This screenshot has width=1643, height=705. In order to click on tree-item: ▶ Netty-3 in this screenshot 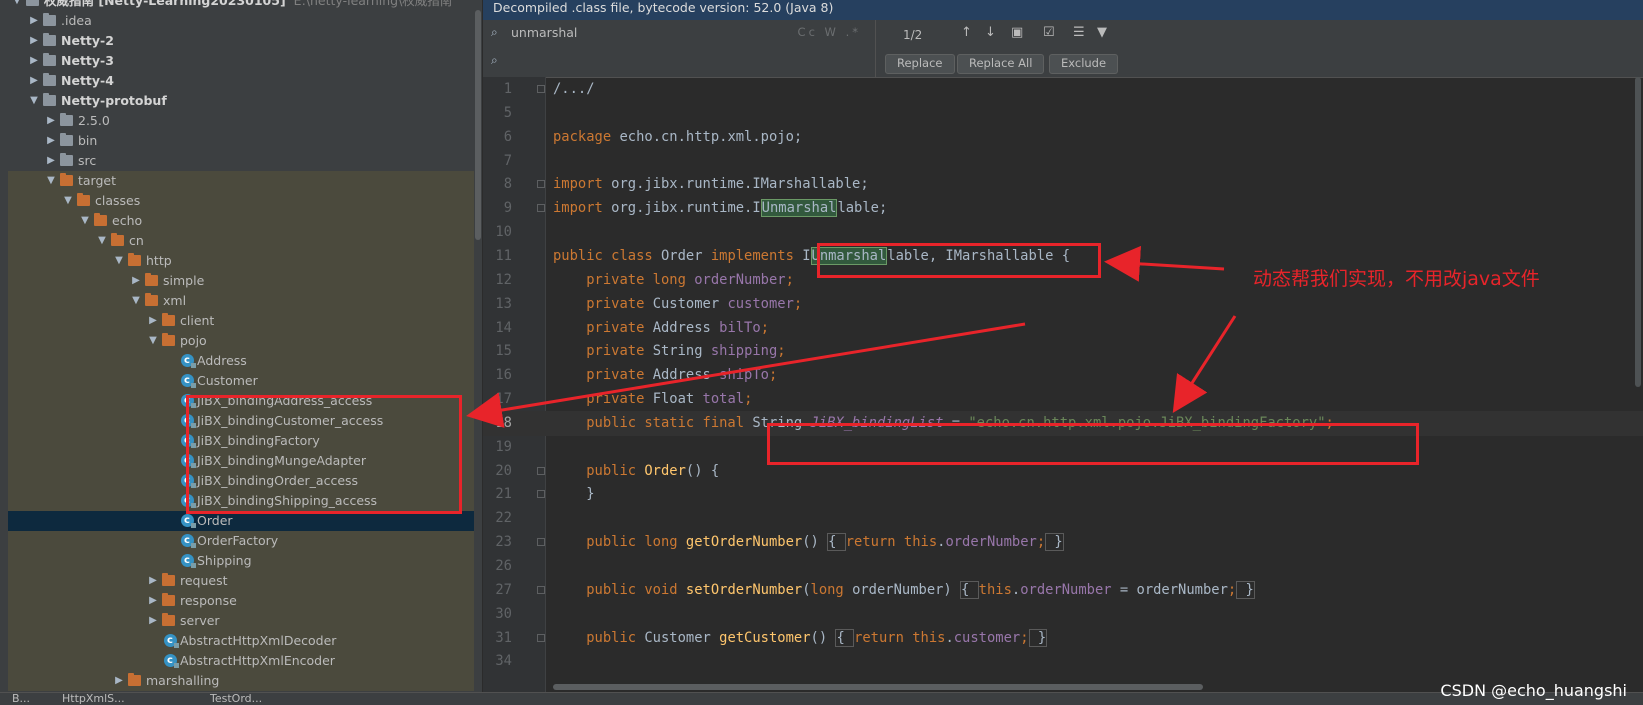, I will do `click(245, 61)`.